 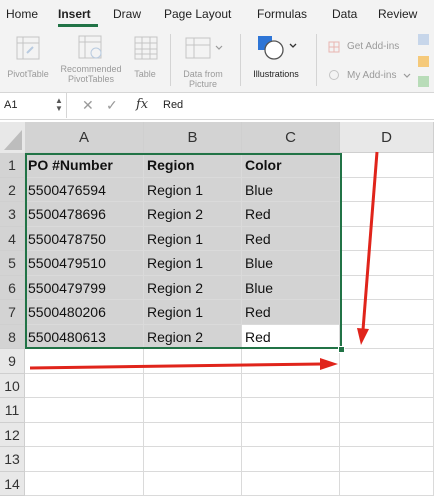 What do you see at coordinates (22, 14) in the screenshot?
I see `tab-home: Home` at bounding box center [22, 14].